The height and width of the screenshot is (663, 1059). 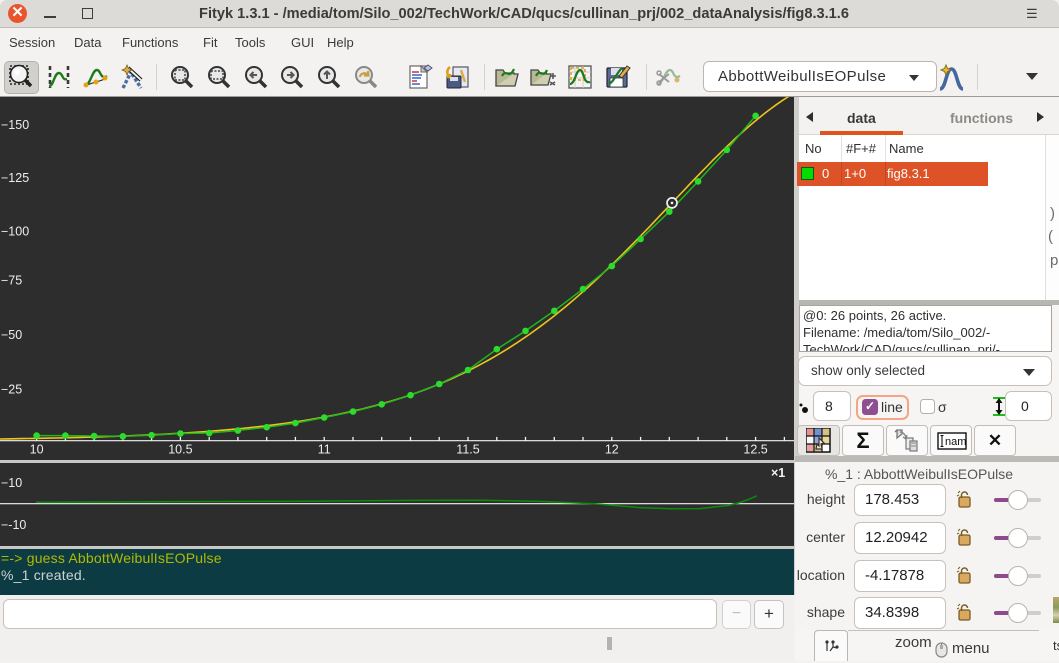 I want to click on svg-text: 10.5, so click(x=180, y=449).